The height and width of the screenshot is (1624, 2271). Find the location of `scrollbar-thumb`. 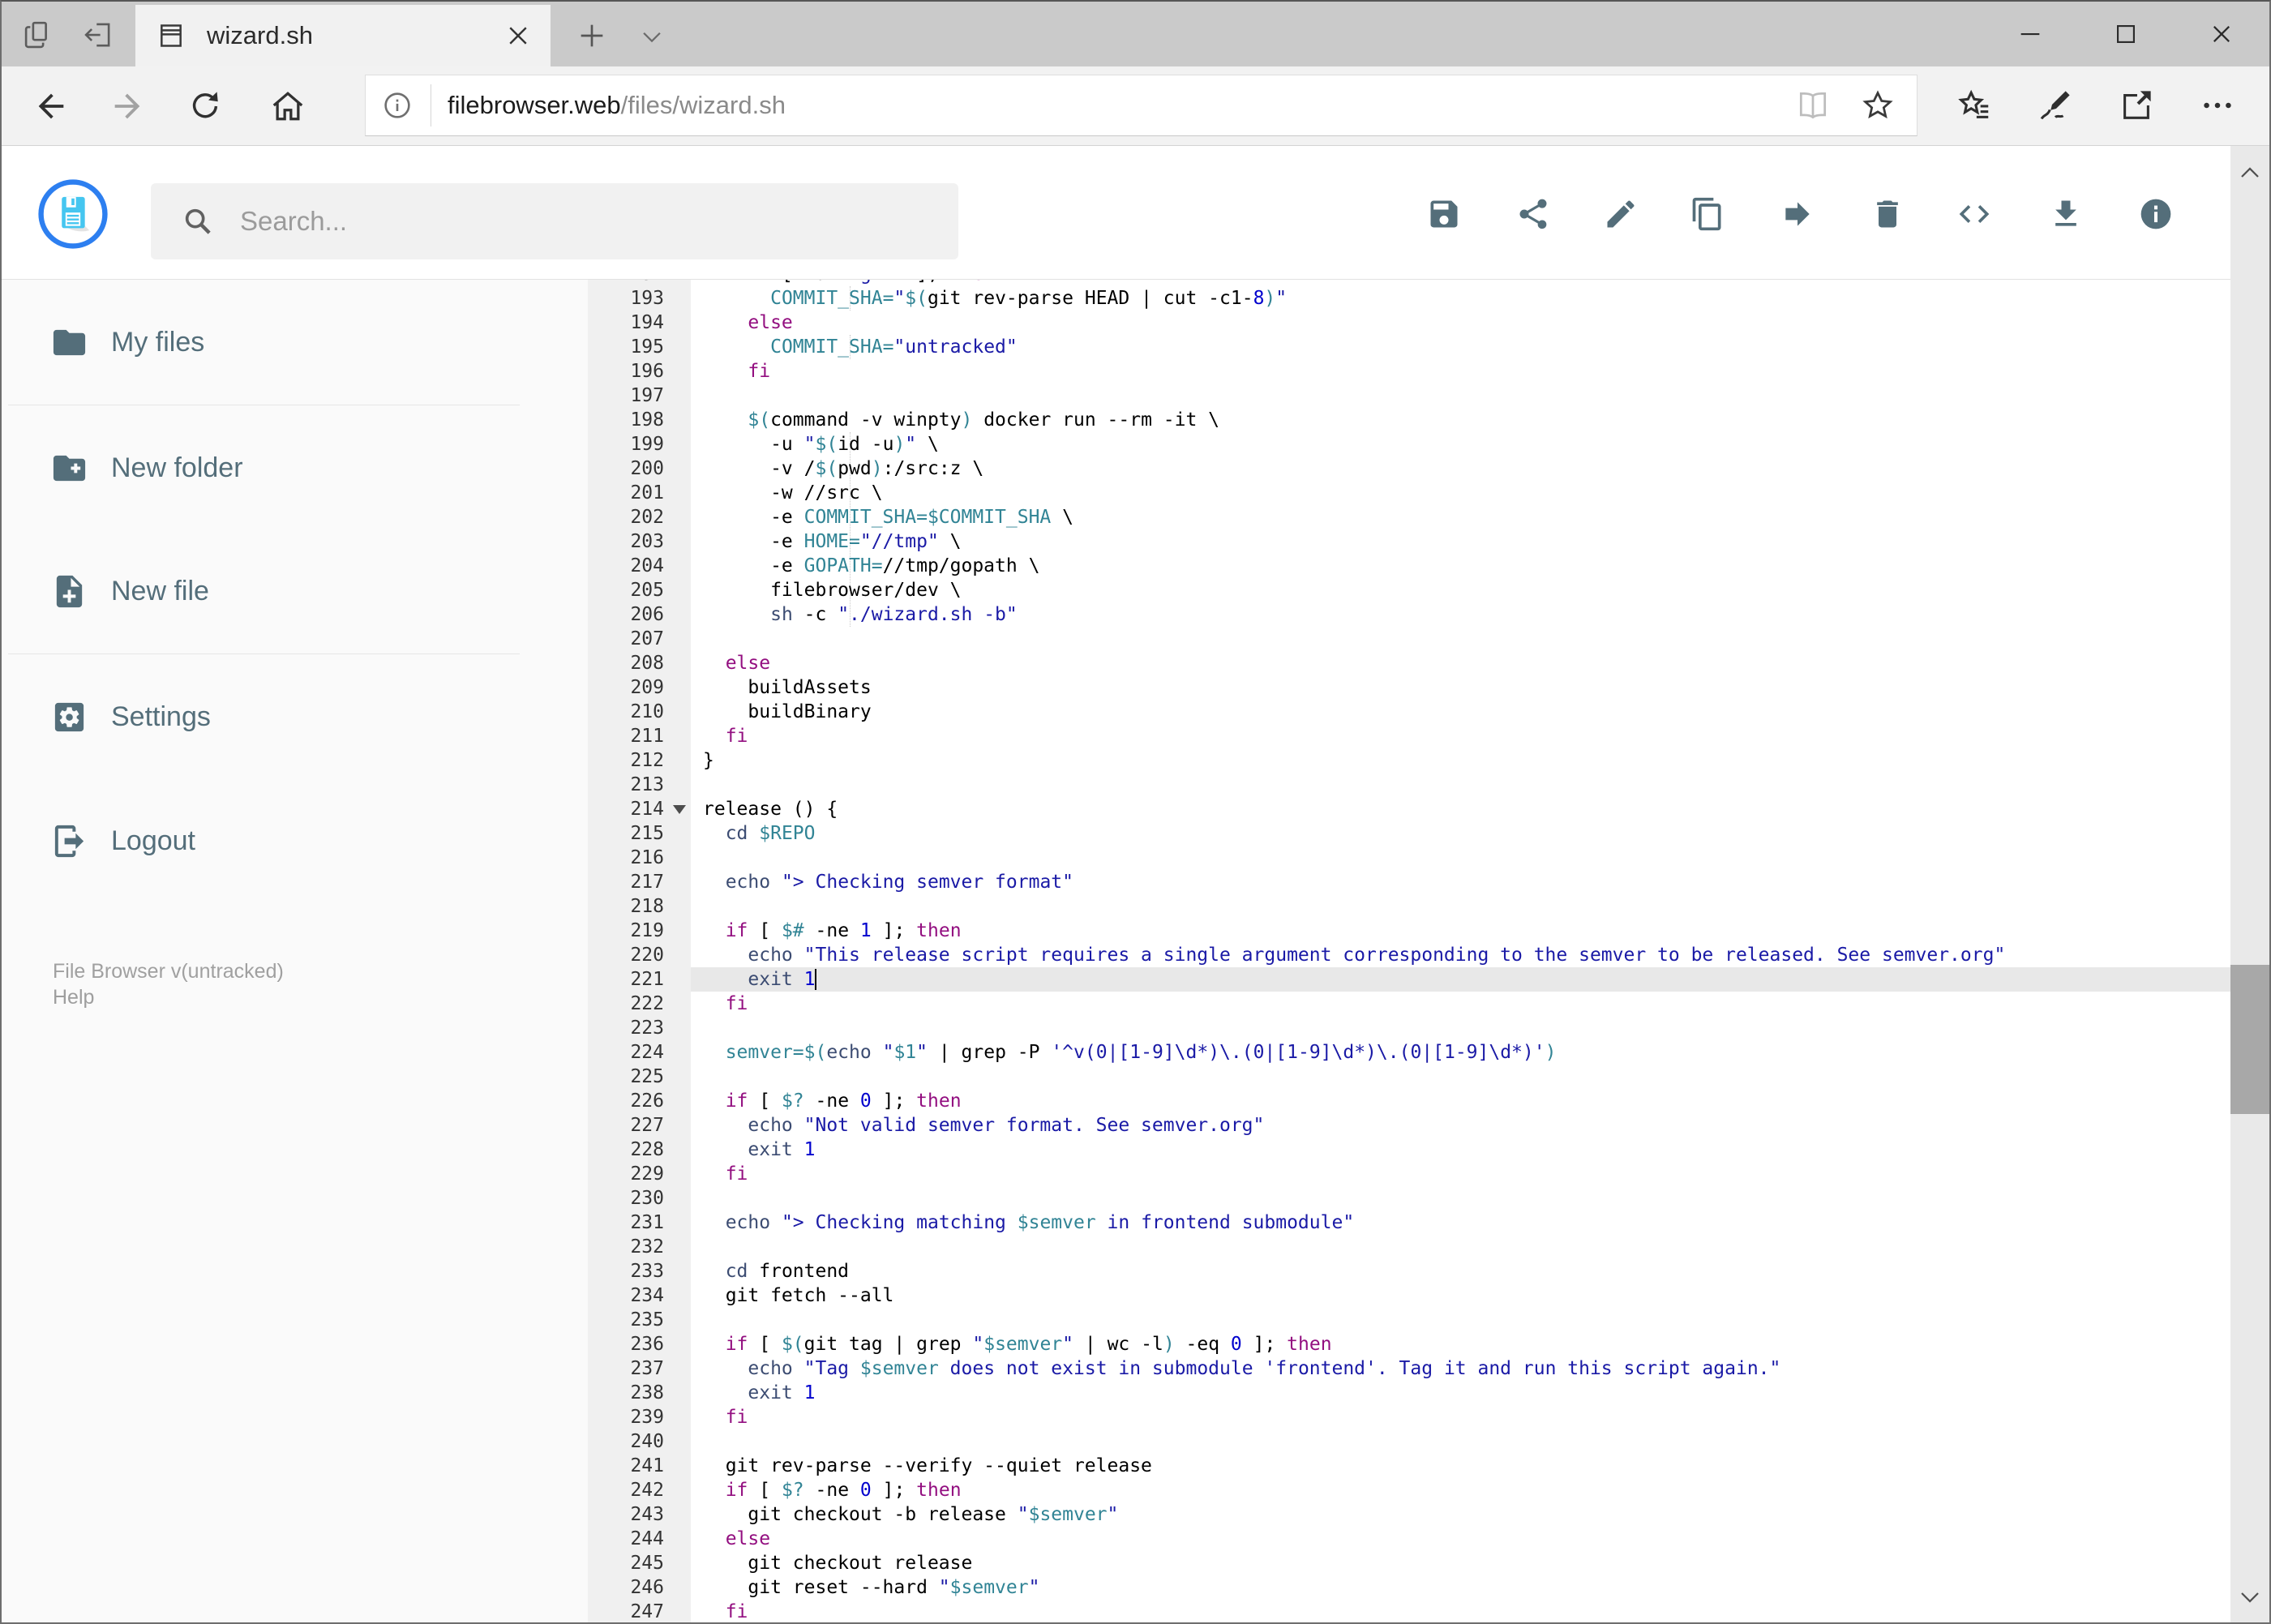

scrollbar-thumb is located at coordinates (2250, 1040).